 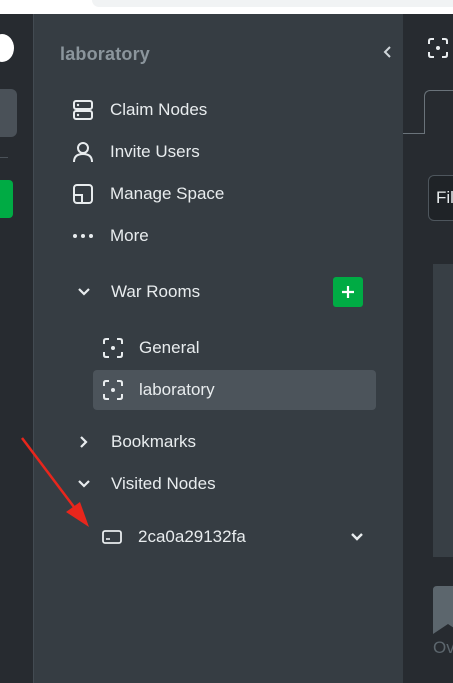 I want to click on browser-tab-edge, so click(x=272, y=3).